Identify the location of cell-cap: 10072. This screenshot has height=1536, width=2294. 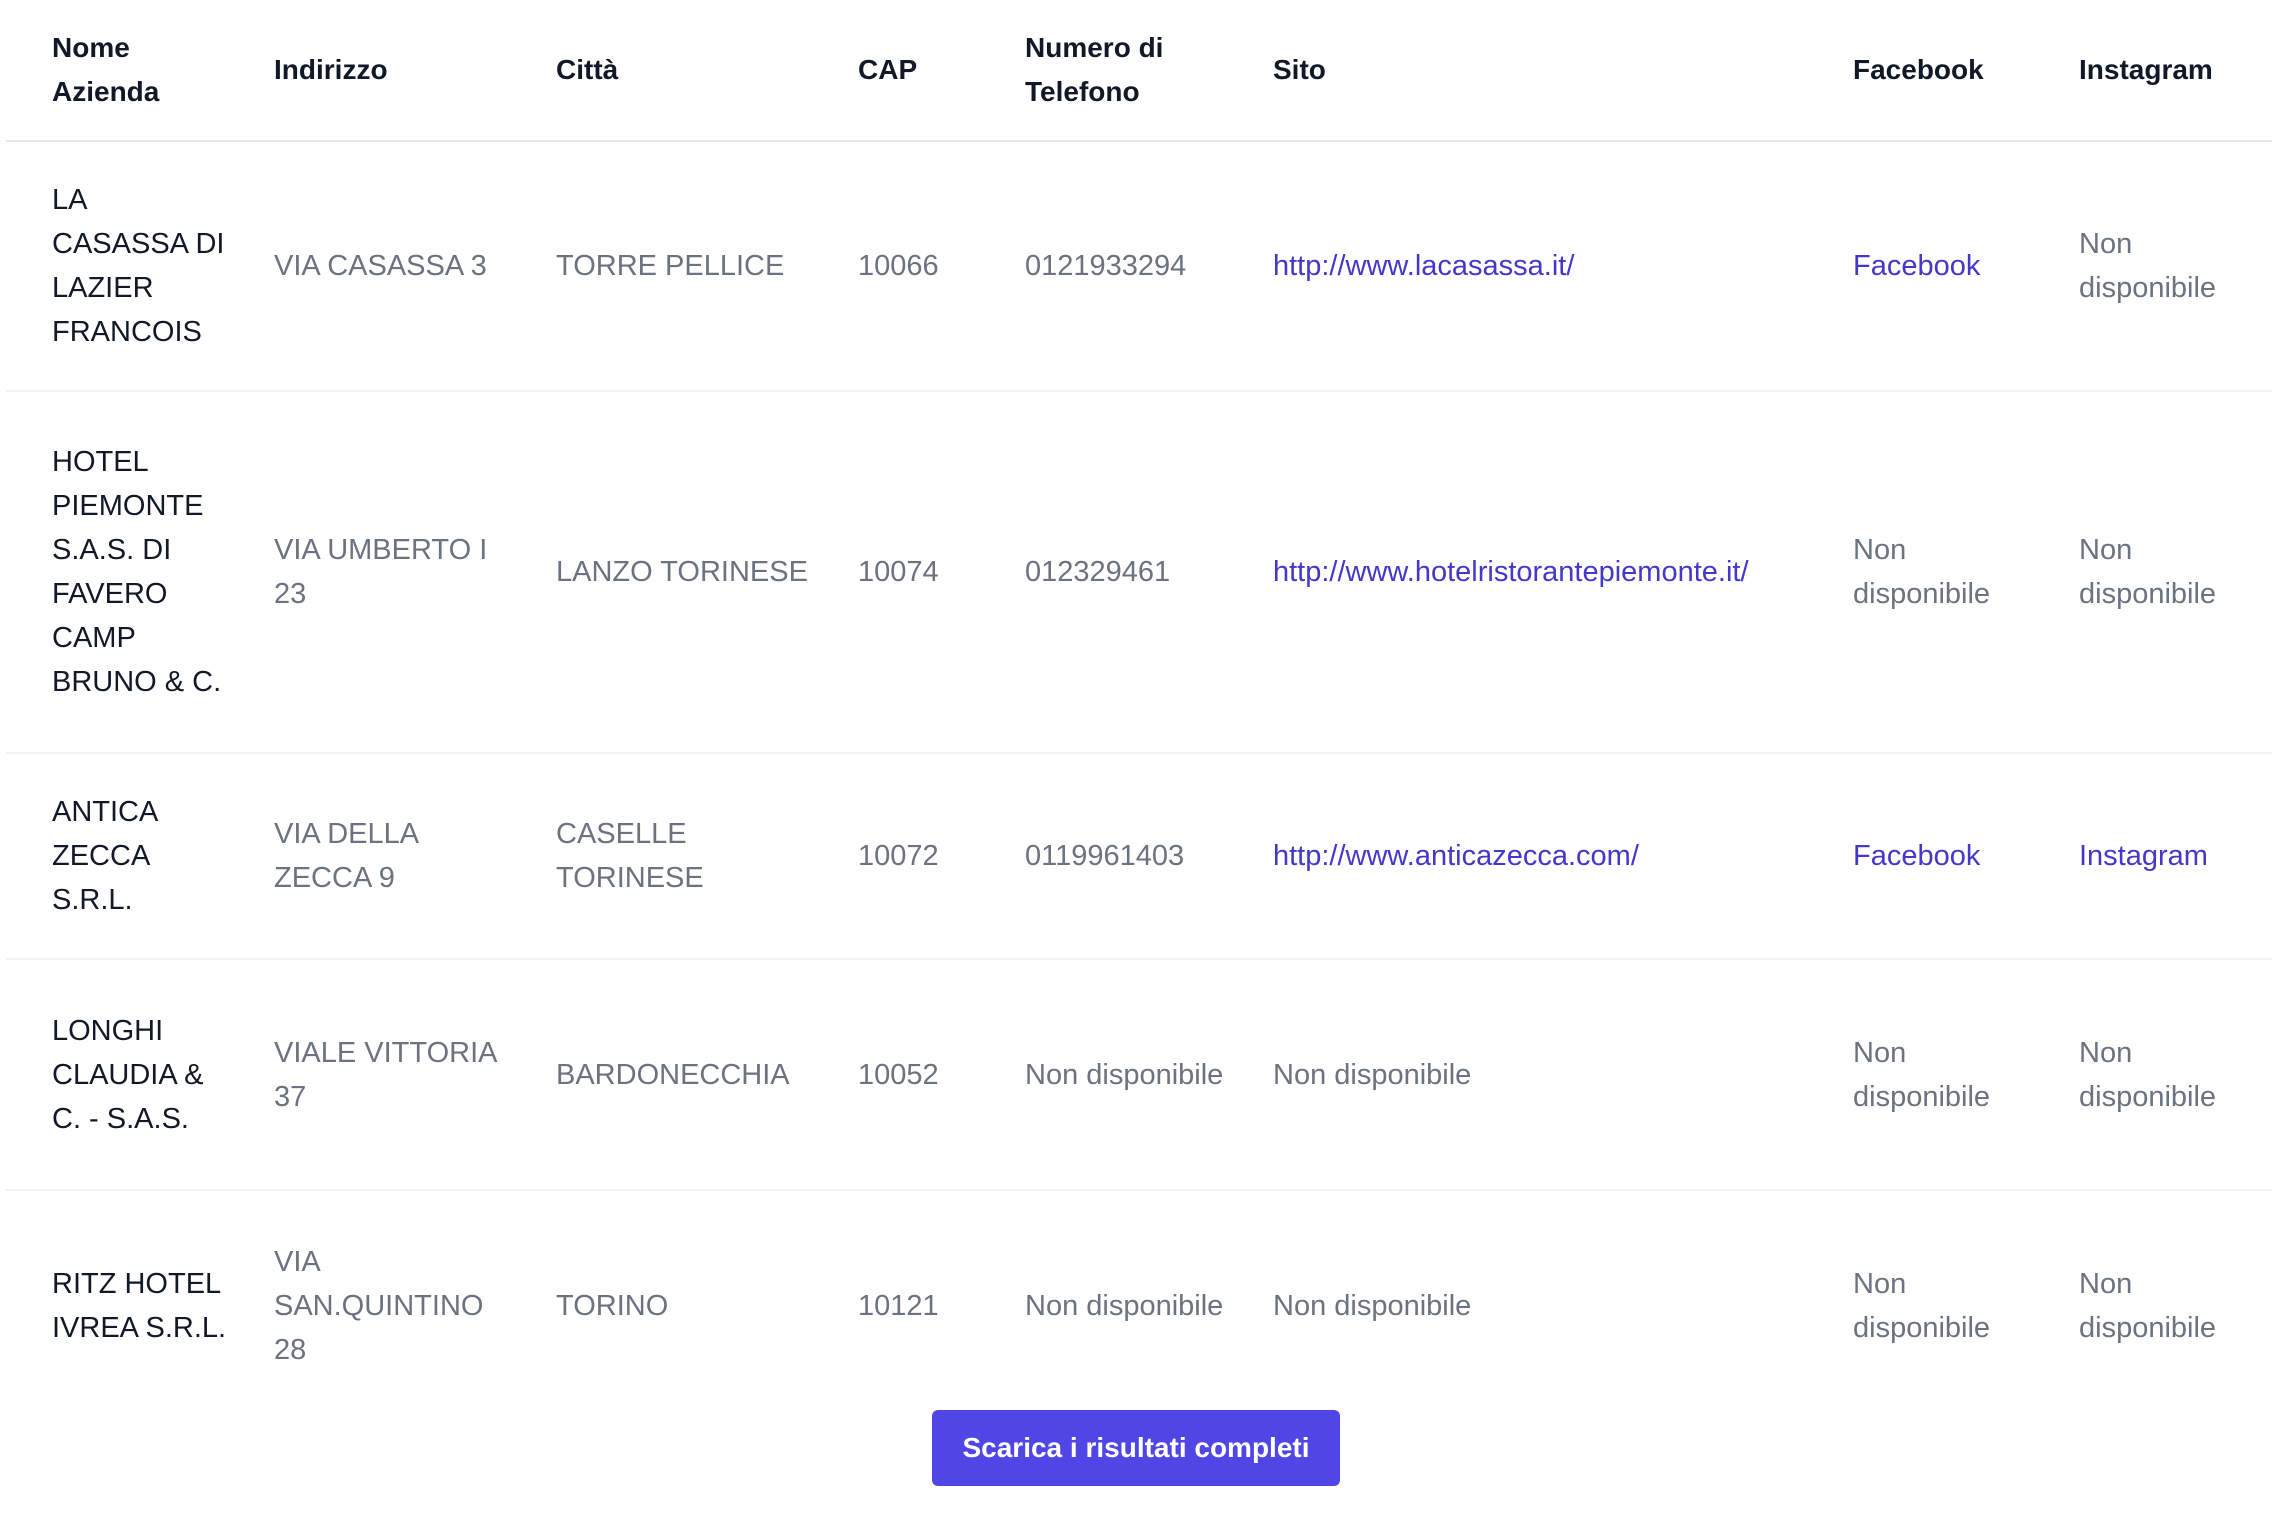
(898, 856).